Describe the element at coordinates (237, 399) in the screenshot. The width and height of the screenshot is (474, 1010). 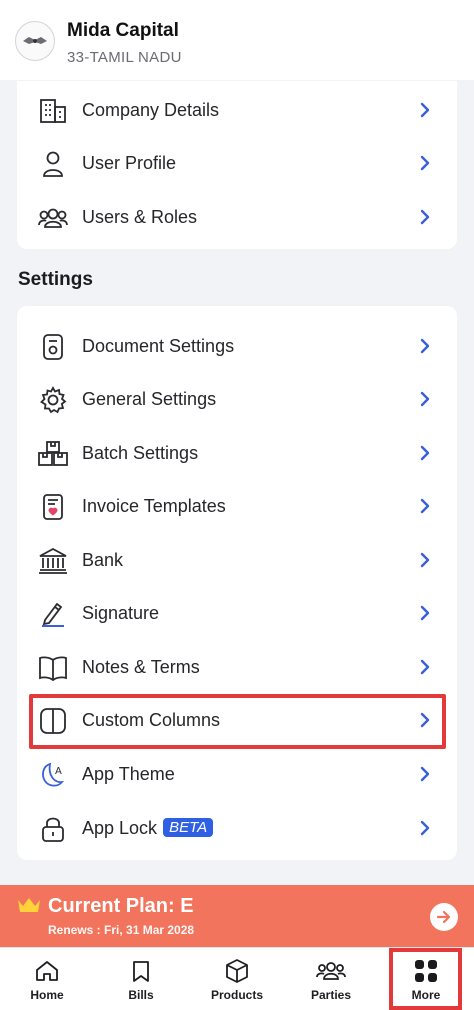
I see `row-general-settings: General Settings` at that location.